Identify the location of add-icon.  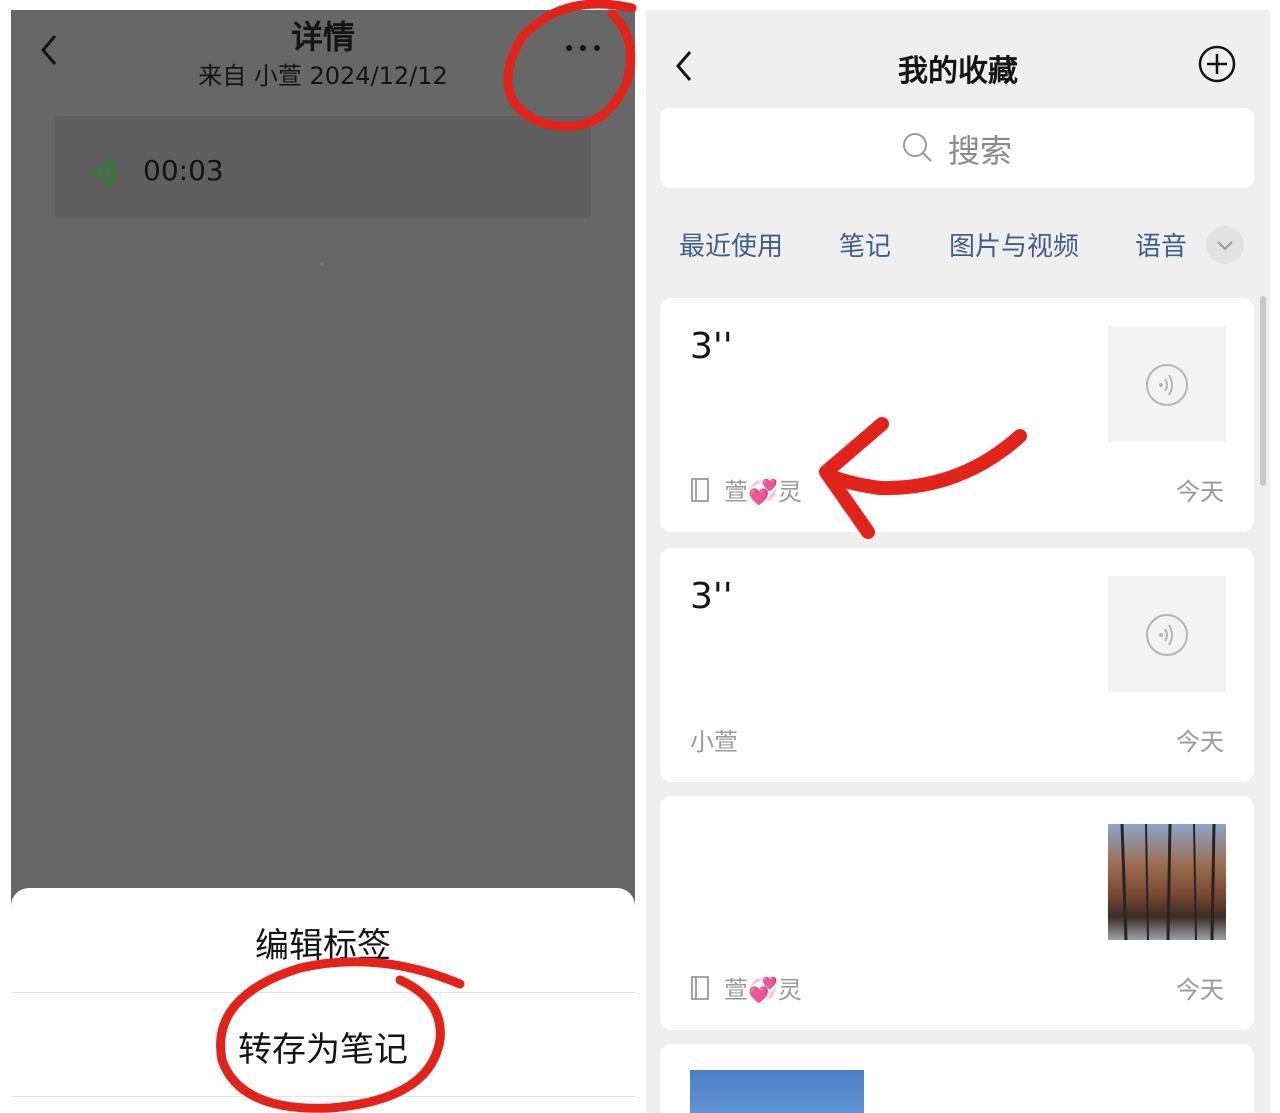
(1217, 64).